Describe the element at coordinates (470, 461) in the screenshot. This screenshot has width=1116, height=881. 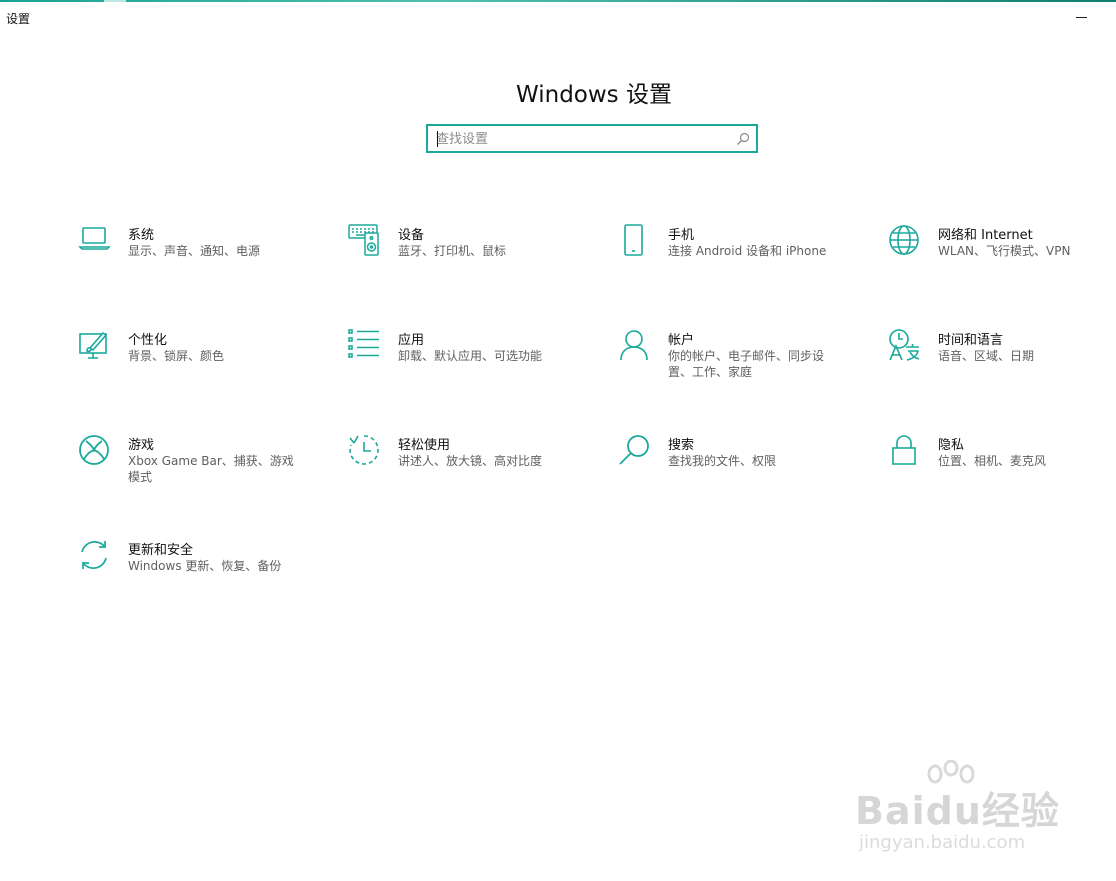
I see `tile-ease-of-access-desc: 讲述人、放大镜、高对比度` at that location.